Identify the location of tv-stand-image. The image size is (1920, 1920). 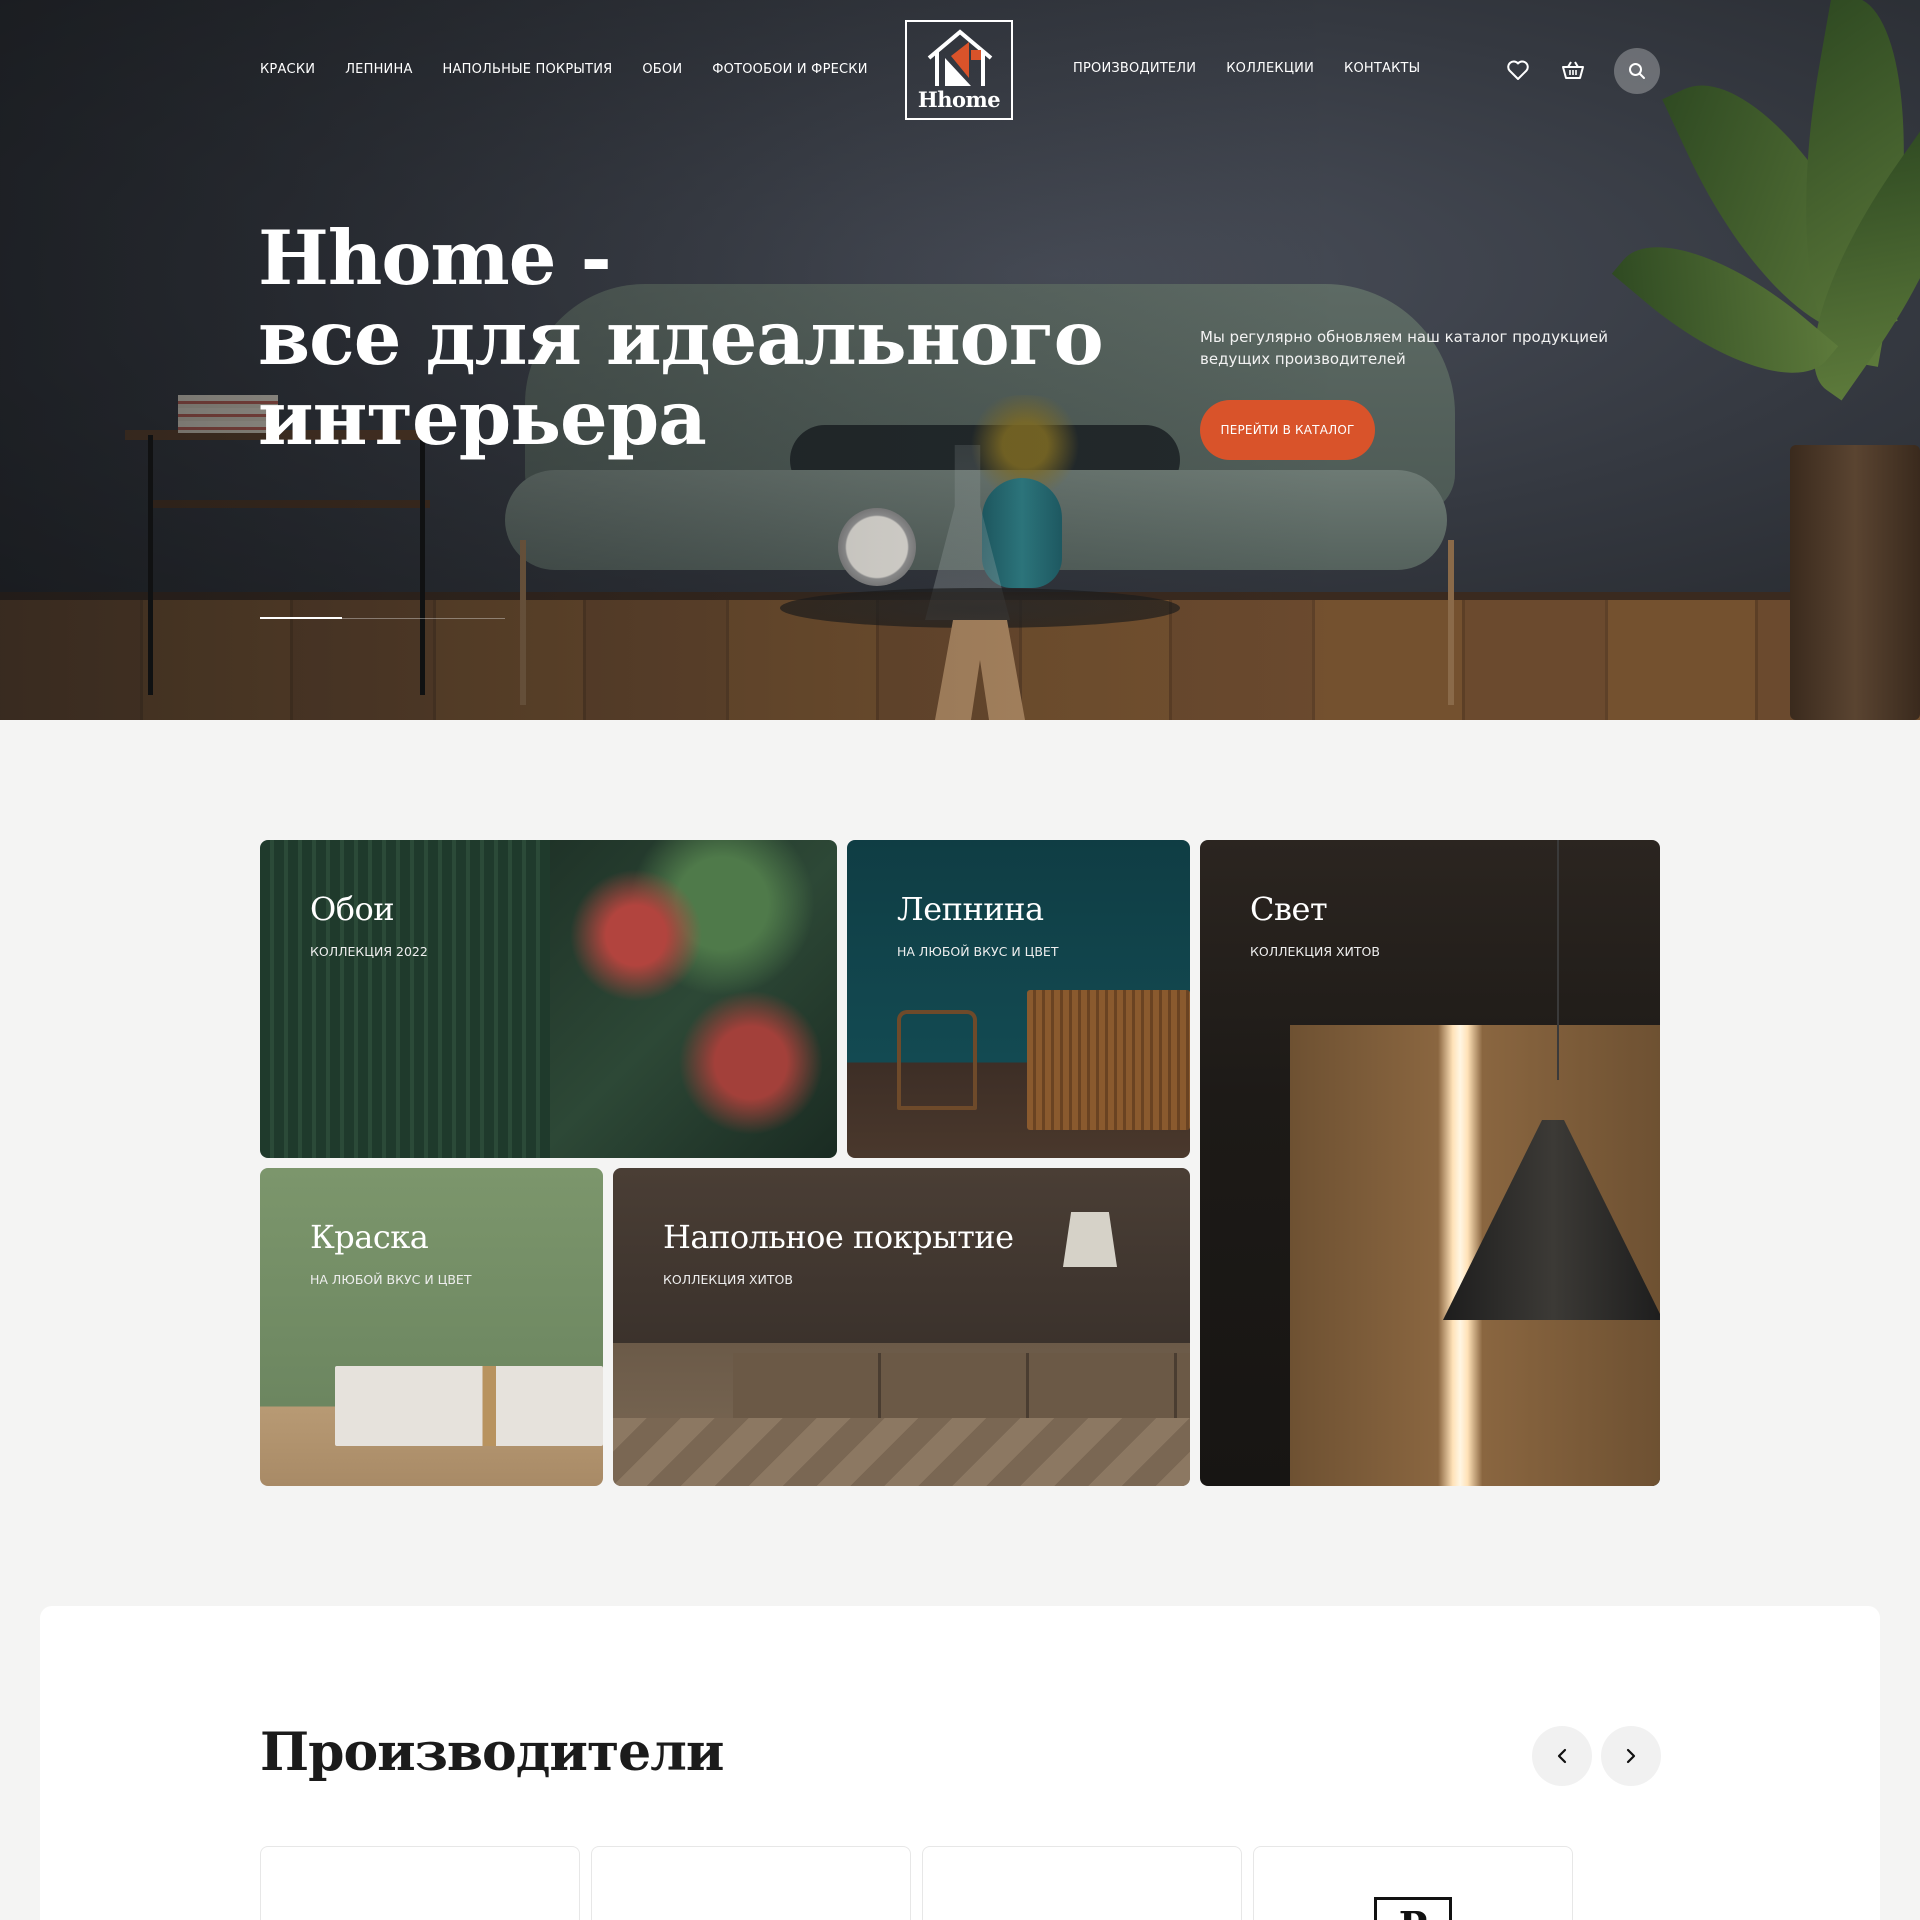
(469, 1406).